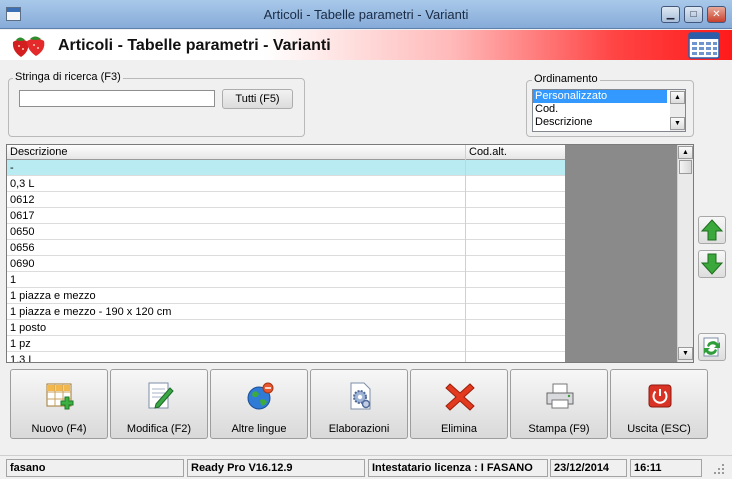  Describe the element at coordinates (91, 312) in the screenshot. I see `cell-descrizione: 1 piazza e mezzo - 190 x 120 cm` at that location.